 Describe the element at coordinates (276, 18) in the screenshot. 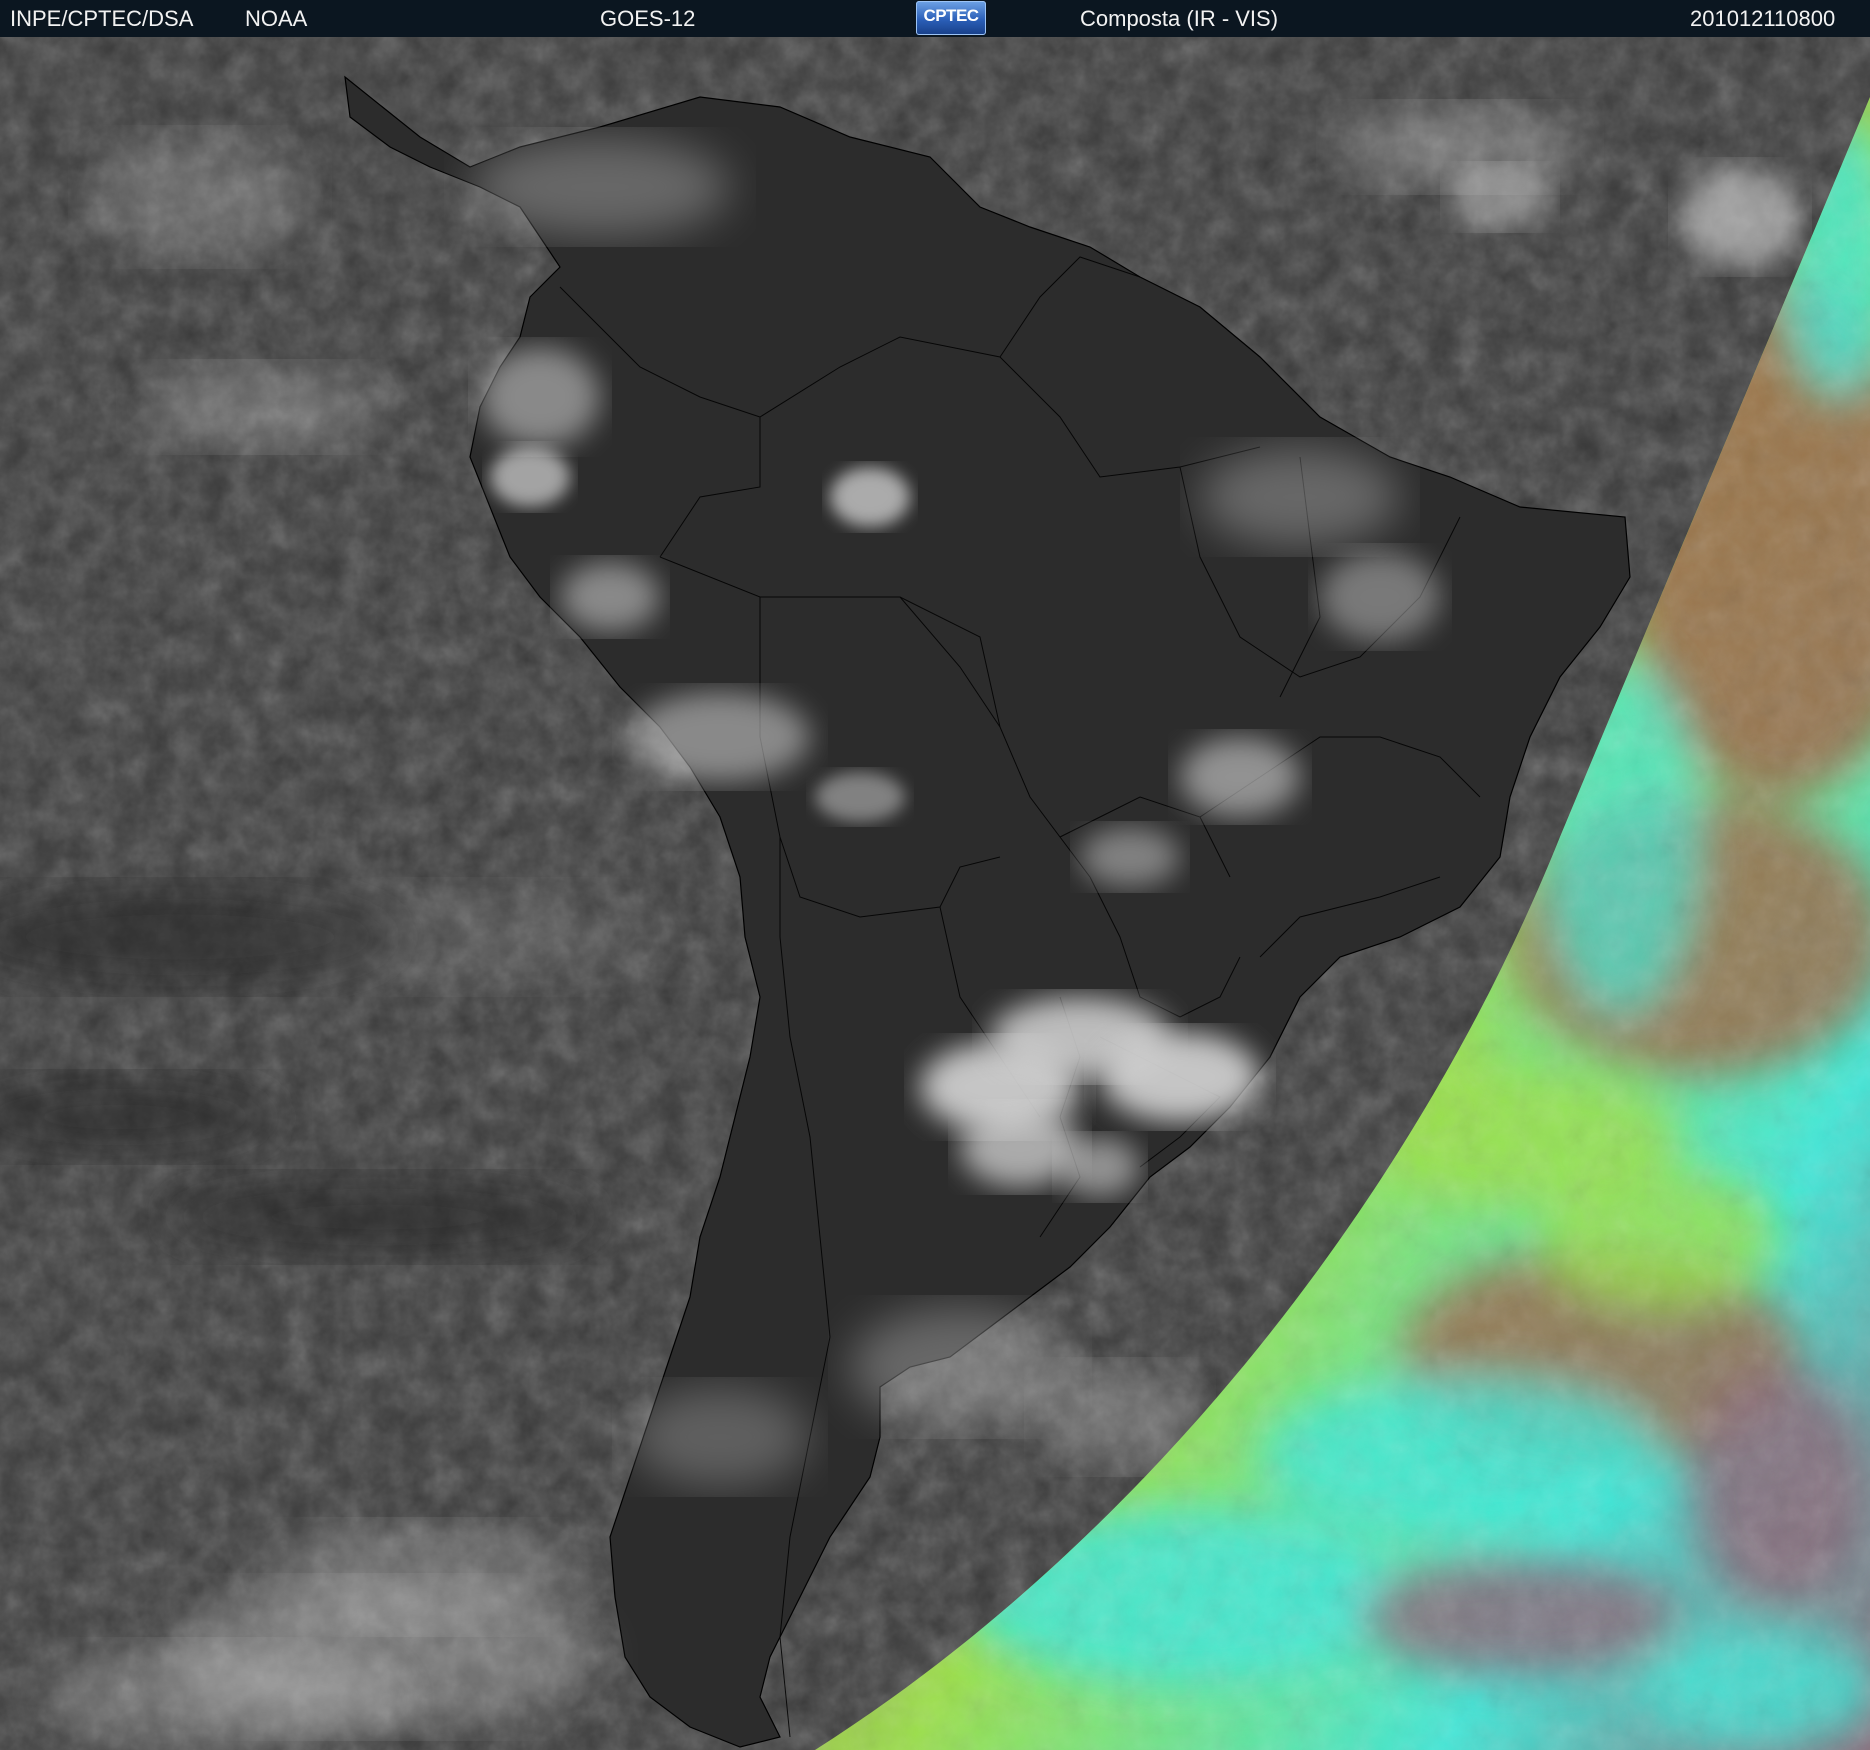

I see `agency-label: NOAA` at that location.